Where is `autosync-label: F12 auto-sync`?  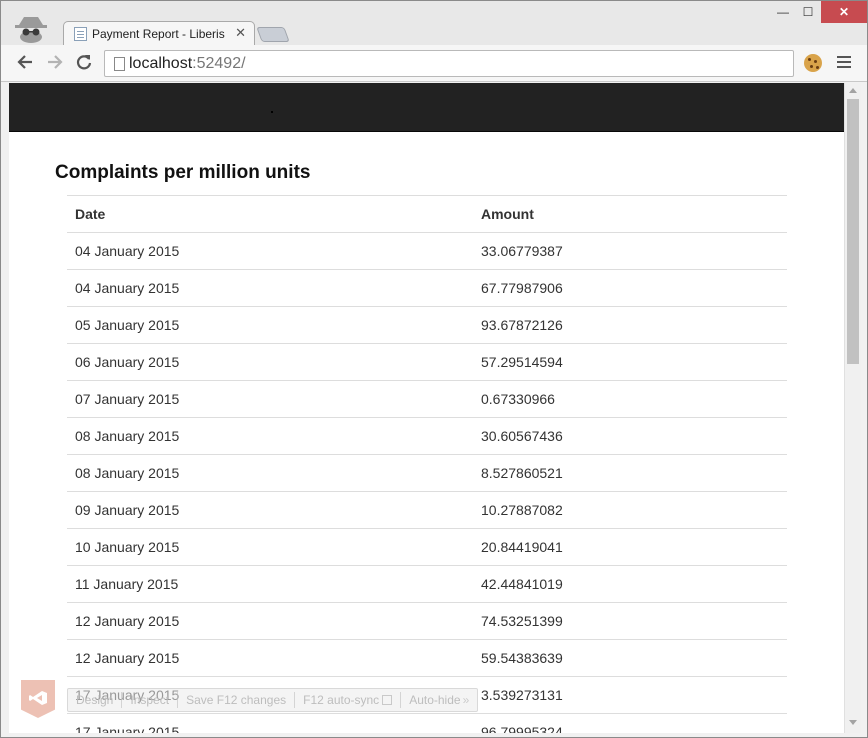 autosync-label: F12 auto-sync is located at coordinates (341, 700).